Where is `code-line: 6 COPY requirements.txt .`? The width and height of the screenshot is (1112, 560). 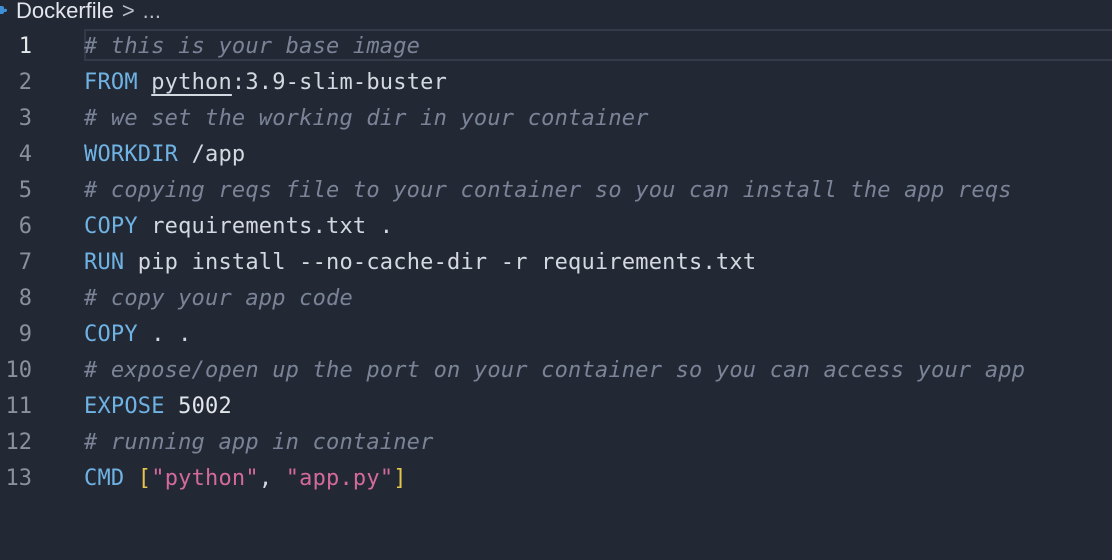 code-line: 6 COPY requirements.txt . is located at coordinates (556, 226).